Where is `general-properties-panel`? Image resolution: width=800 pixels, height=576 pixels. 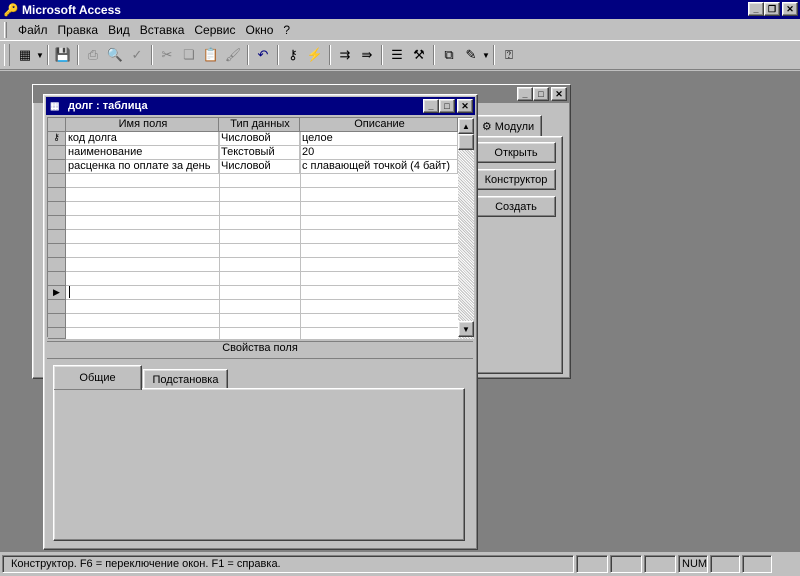
general-properties-panel is located at coordinates (259, 464).